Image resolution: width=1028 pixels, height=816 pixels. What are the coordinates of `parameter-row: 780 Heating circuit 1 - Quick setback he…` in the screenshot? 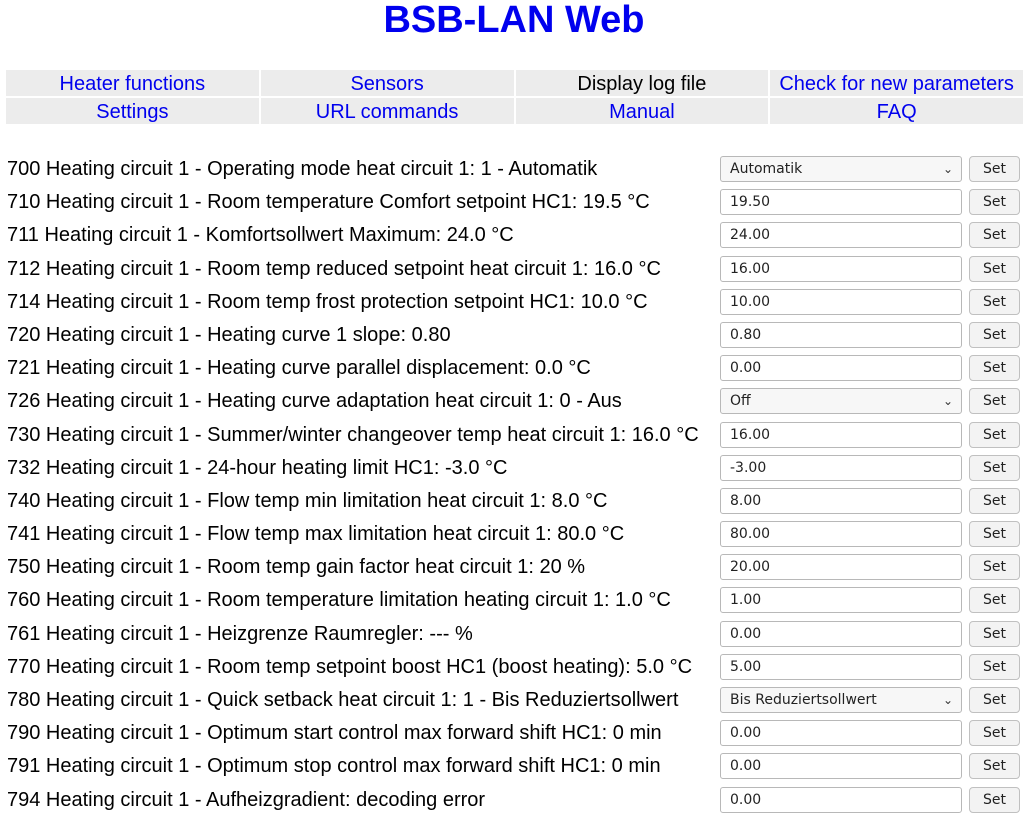 It's located at (514, 699).